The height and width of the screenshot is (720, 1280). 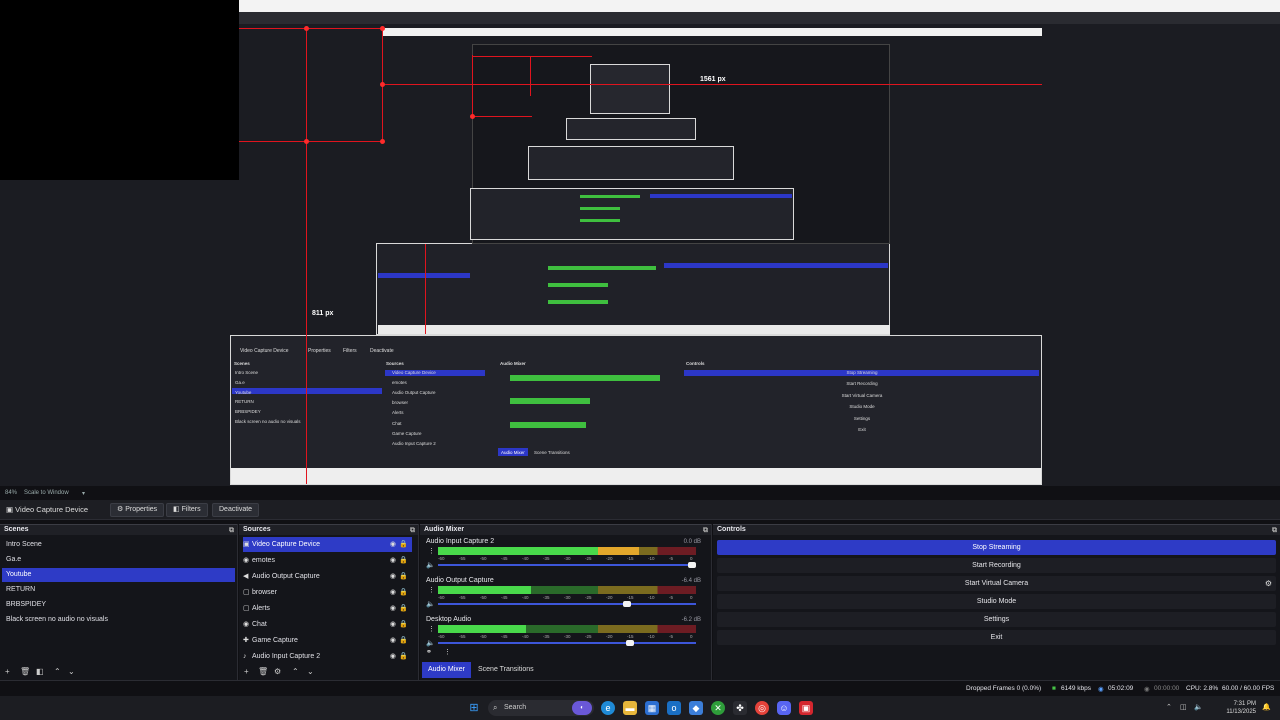 What do you see at coordinates (118, 605) in the screenshot?
I see `scene-item: BRBSPIDEY` at bounding box center [118, 605].